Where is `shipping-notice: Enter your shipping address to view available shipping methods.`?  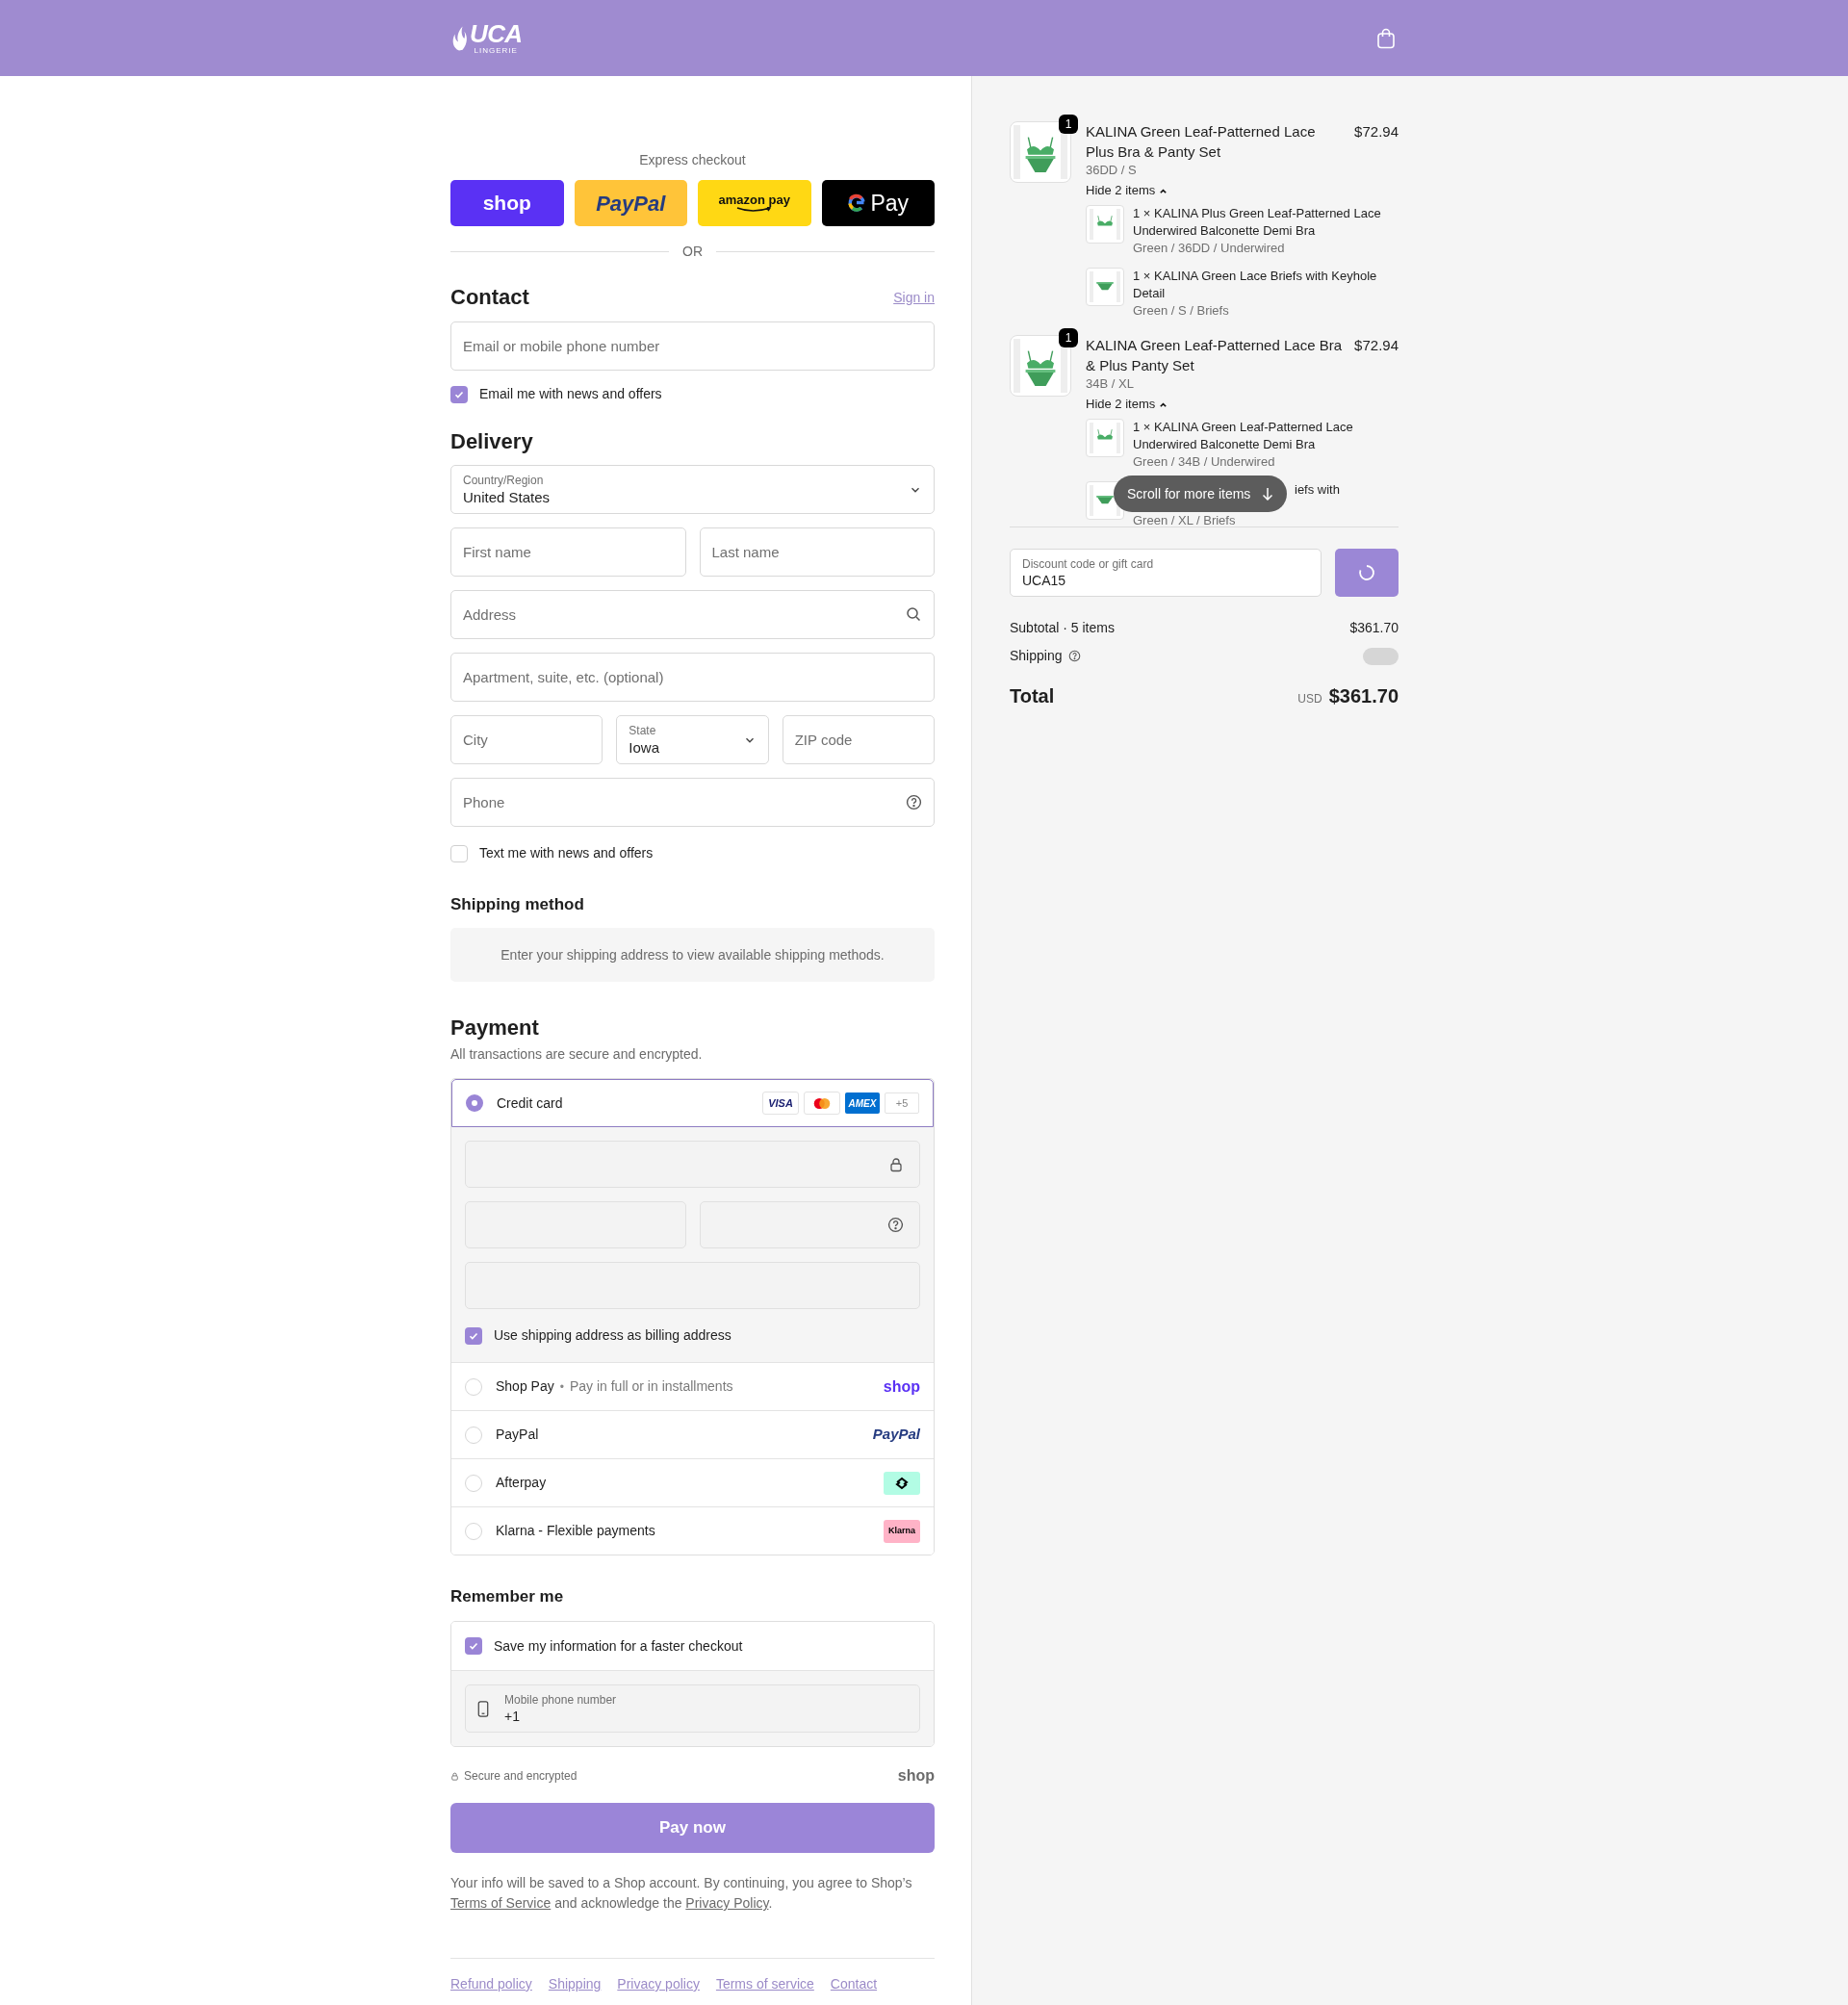
shipping-notice: Enter your shipping address to view available shipping methods. is located at coordinates (692, 955).